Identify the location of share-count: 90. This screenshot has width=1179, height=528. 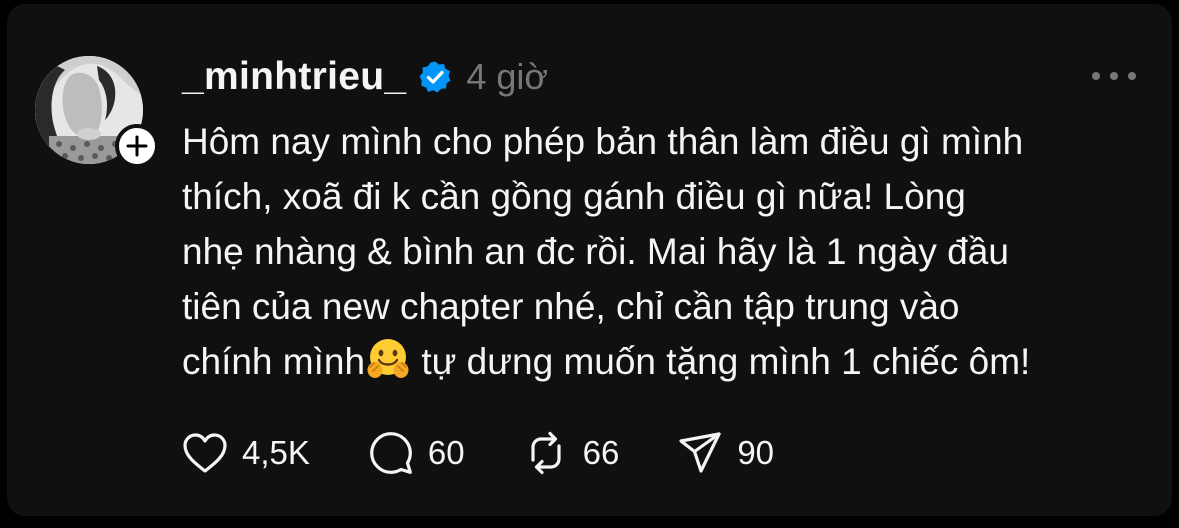
(756, 452).